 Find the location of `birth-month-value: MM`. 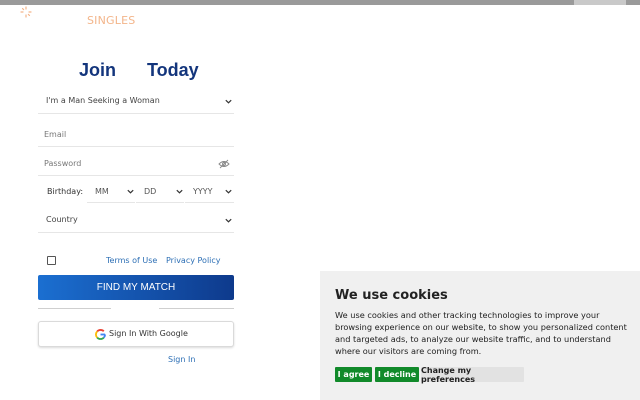

birth-month-value: MM is located at coordinates (102, 191).